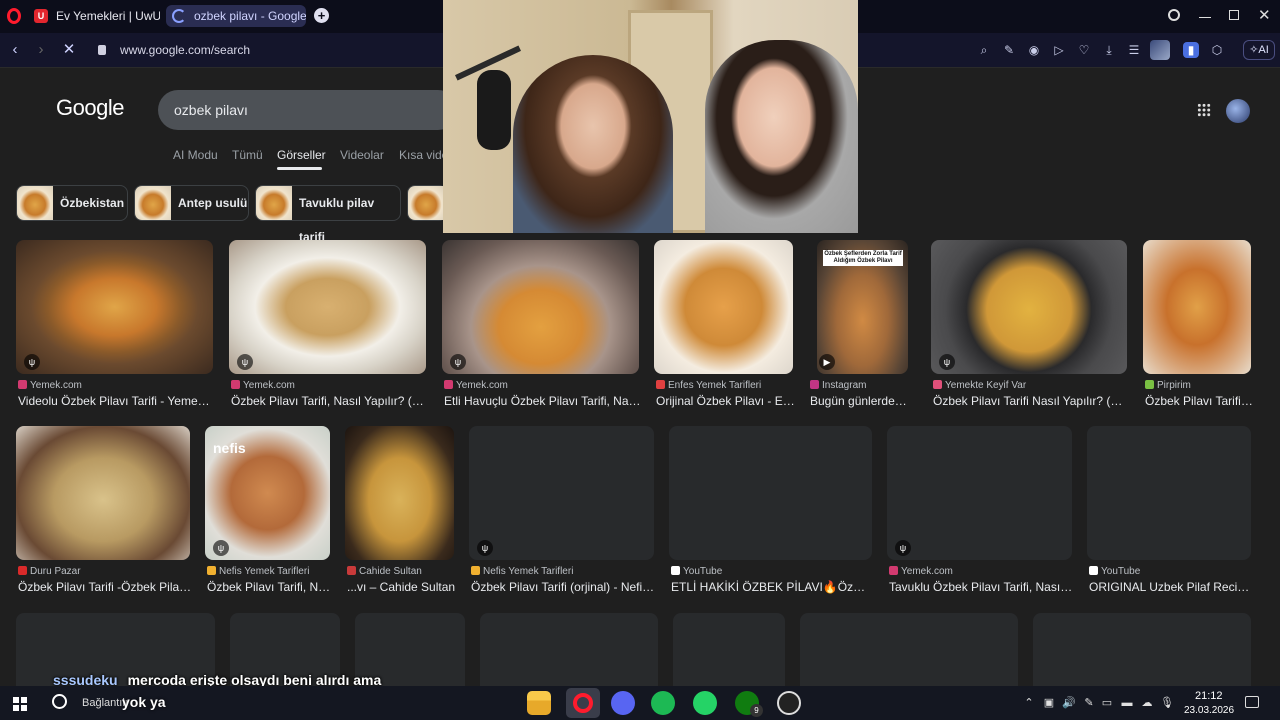 This screenshot has width=1280, height=720. What do you see at coordinates (708, 385) in the screenshot?
I see `result-source: Enfes Yemek Tarifleri` at bounding box center [708, 385].